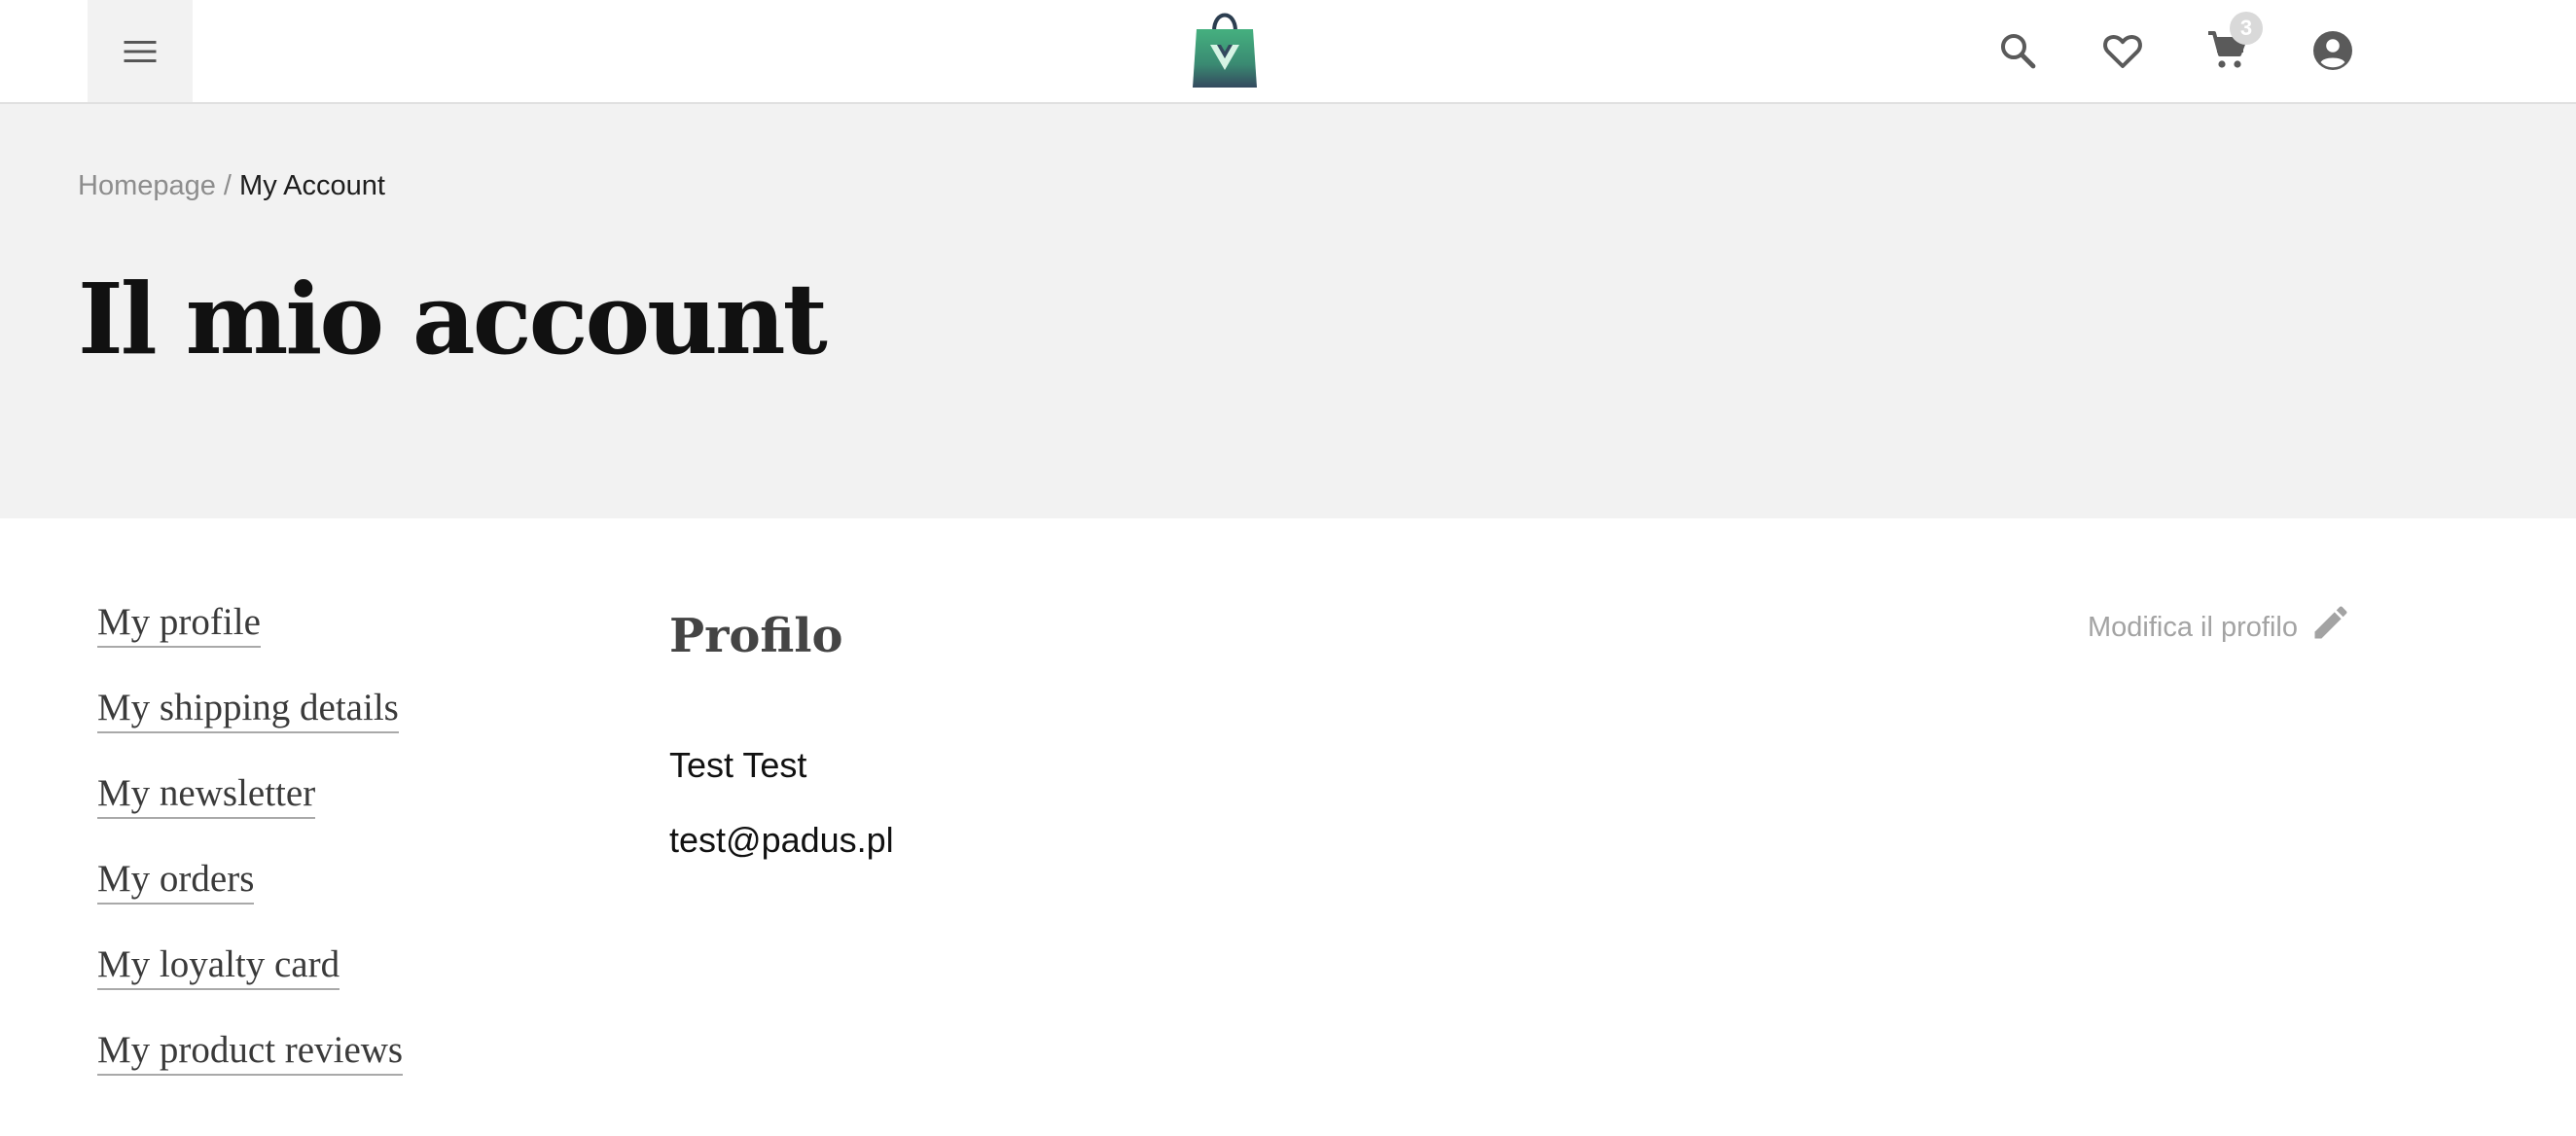 Image resolution: width=2576 pixels, height=1136 pixels. Describe the element at coordinates (312, 185) in the screenshot. I see `breadcrumb-current: My Account` at that location.